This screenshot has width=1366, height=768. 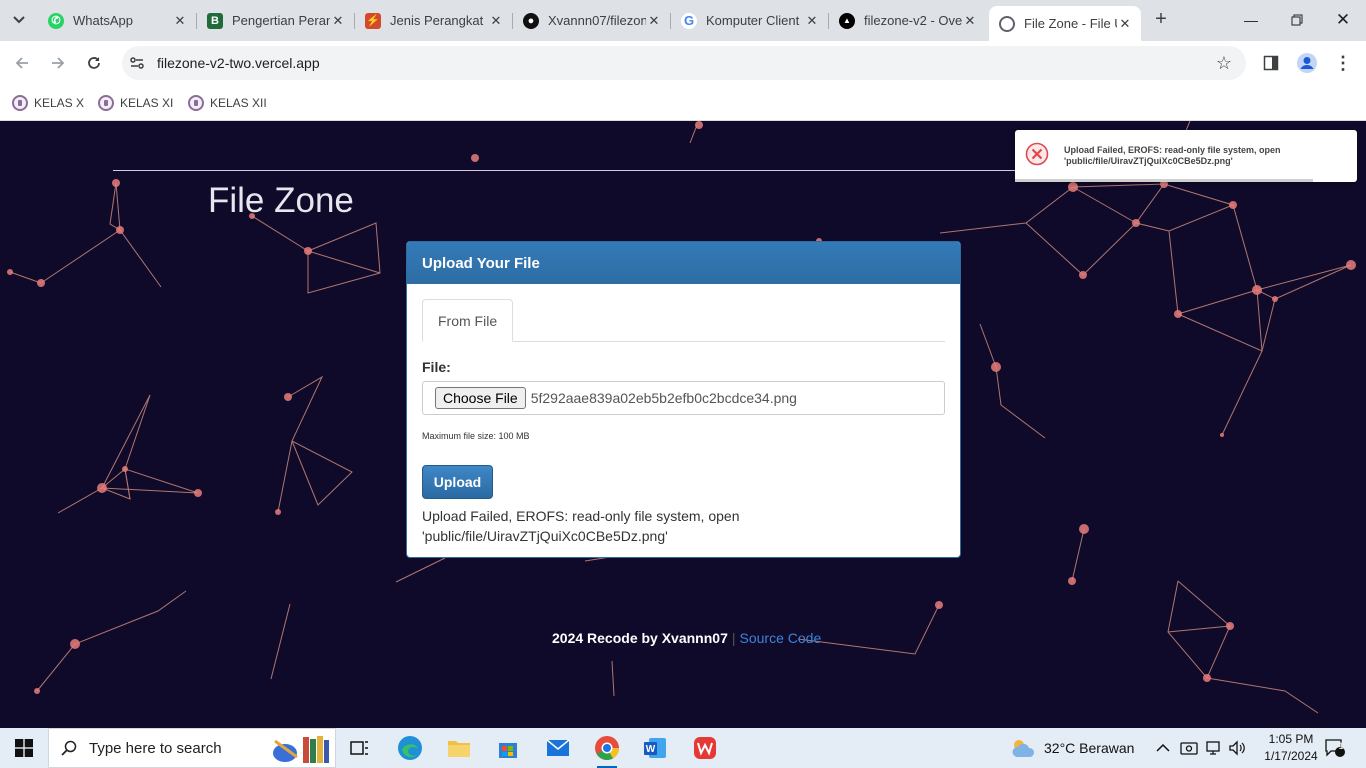 What do you see at coordinates (433, 20) in the screenshot?
I see `tab-jenis-perangkat: ⚡ Jenis Perangkat ✕` at bounding box center [433, 20].